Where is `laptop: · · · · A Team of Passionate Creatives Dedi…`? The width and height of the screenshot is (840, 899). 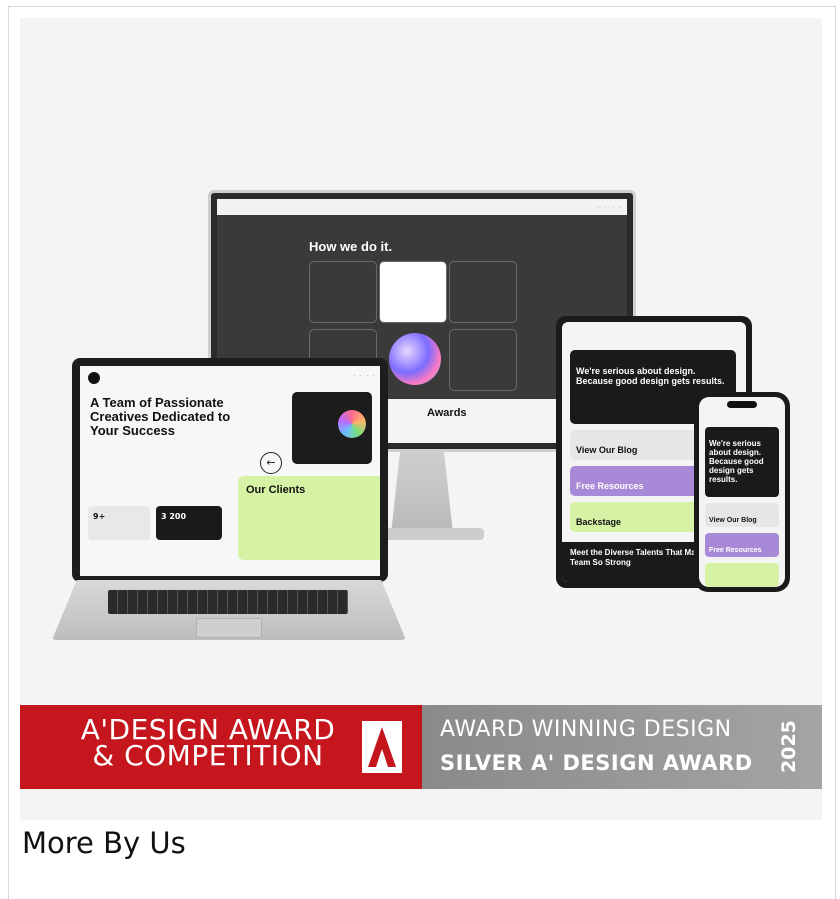
laptop: · · · · A Team of Passionate Creatives Dedi… is located at coordinates (230, 470).